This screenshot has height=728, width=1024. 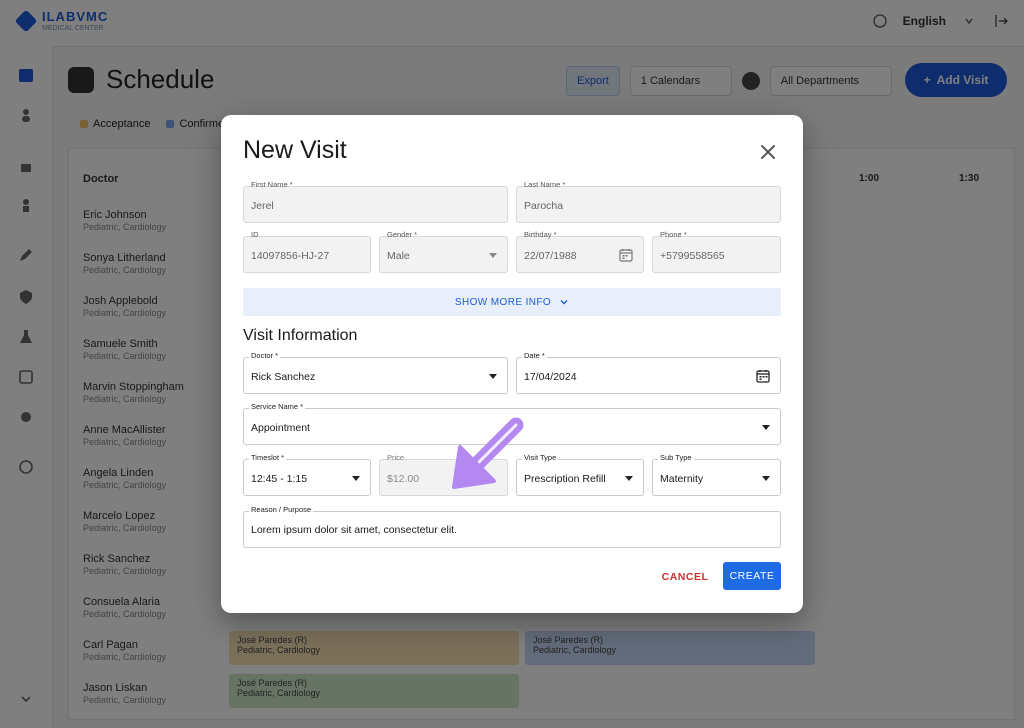 What do you see at coordinates (488, 453) in the screenshot?
I see `annotation-arrow-icon` at bounding box center [488, 453].